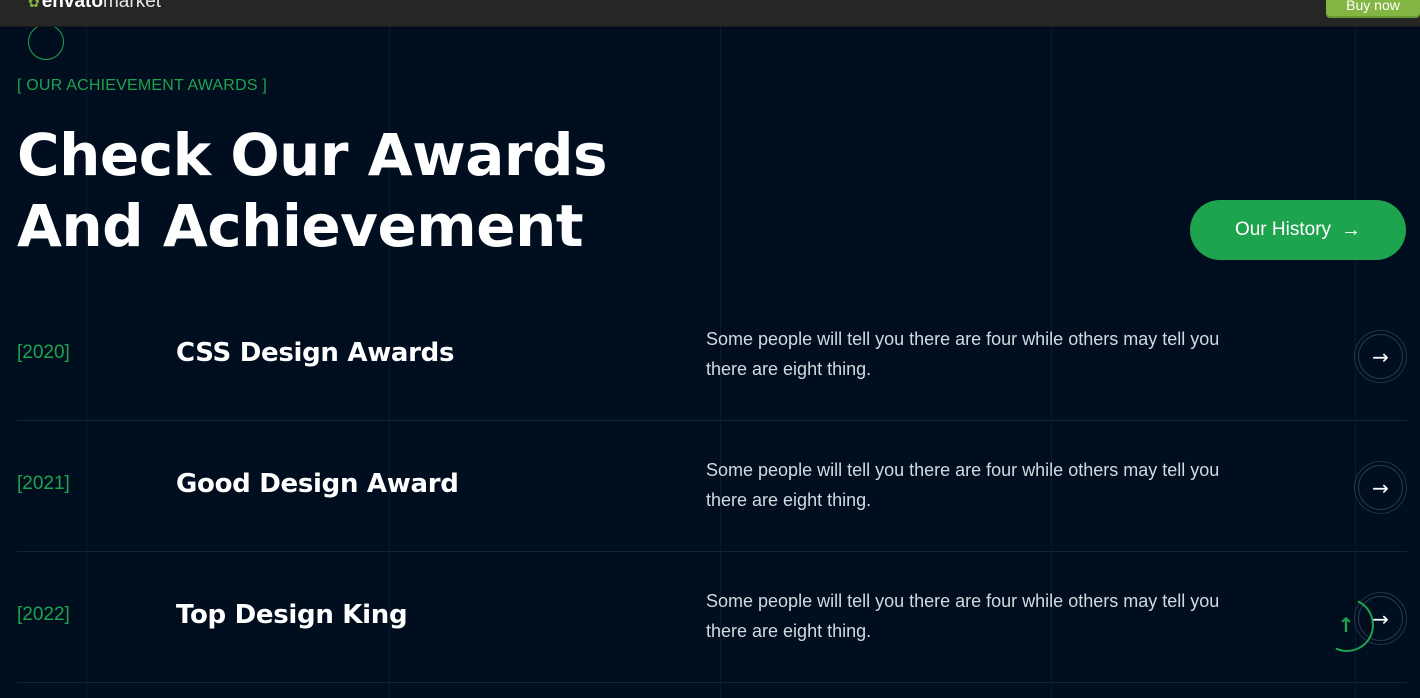  I want to click on title-line-1: Check Our Awards, so click(312, 155).